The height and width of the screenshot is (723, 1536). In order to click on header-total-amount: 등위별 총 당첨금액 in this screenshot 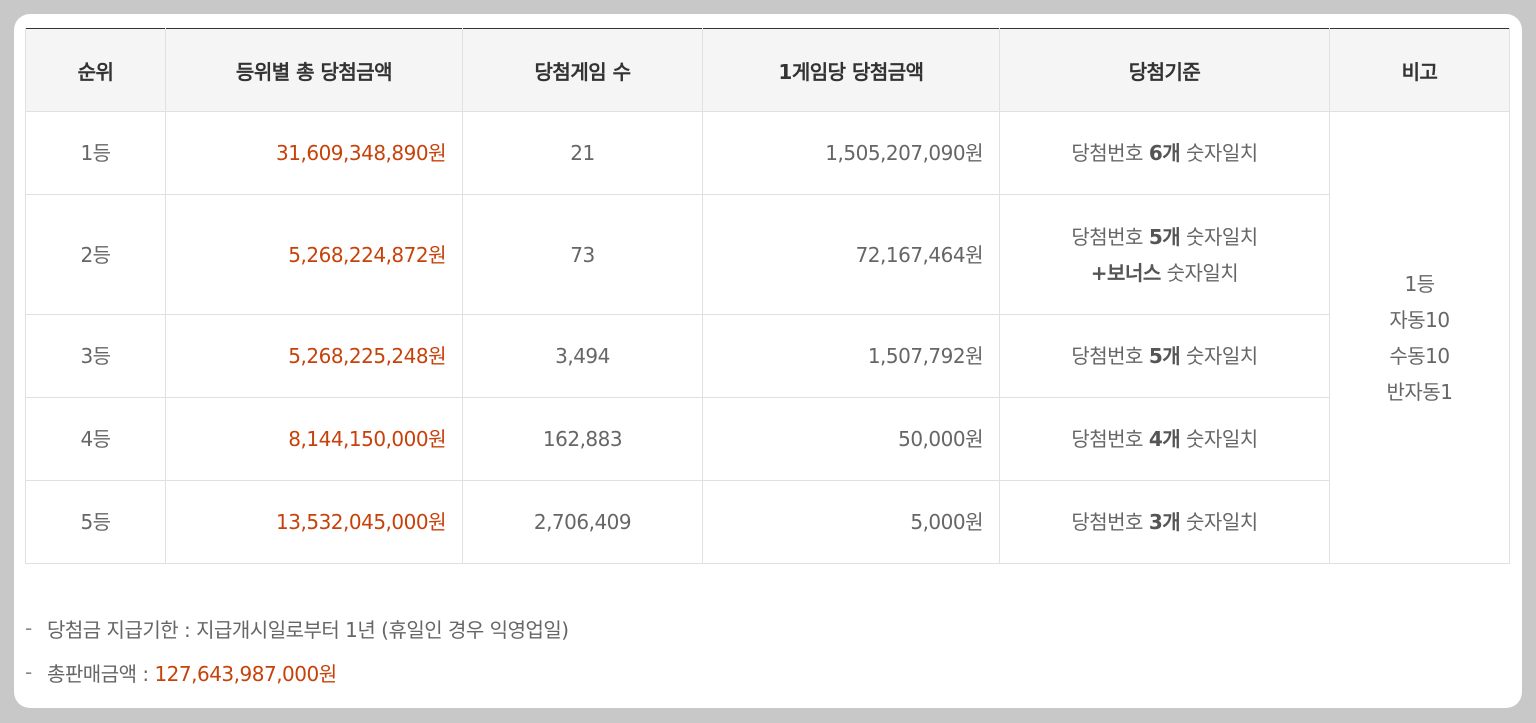, I will do `click(314, 70)`.